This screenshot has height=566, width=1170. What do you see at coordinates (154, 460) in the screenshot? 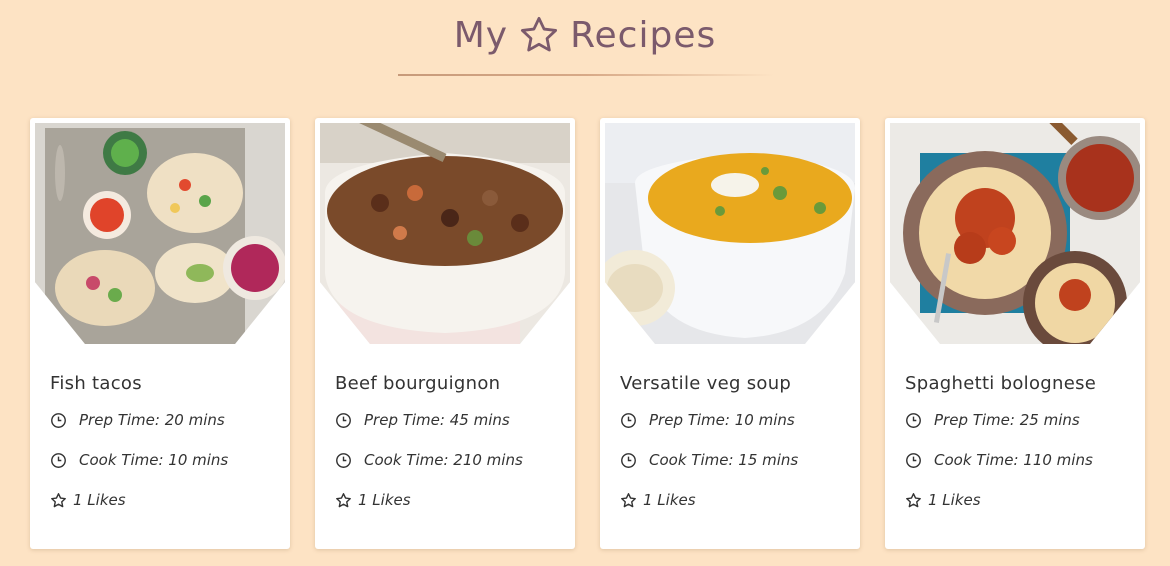
I see `cook-time-text: Cook Time: 10 mins` at bounding box center [154, 460].